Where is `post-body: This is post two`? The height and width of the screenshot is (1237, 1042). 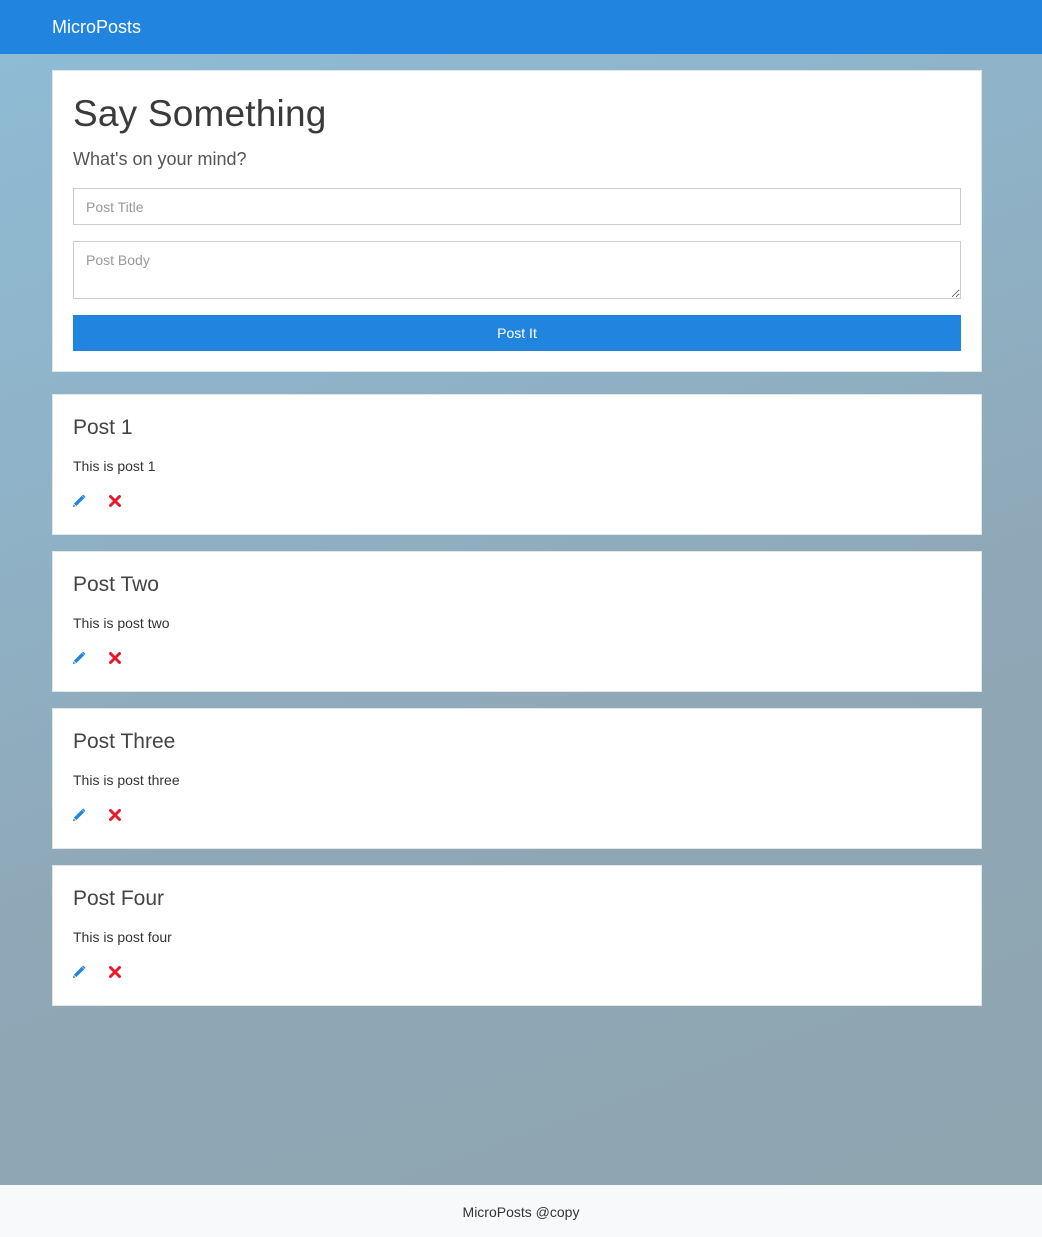 post-body: This is post two is located at coordinates (121, 623).